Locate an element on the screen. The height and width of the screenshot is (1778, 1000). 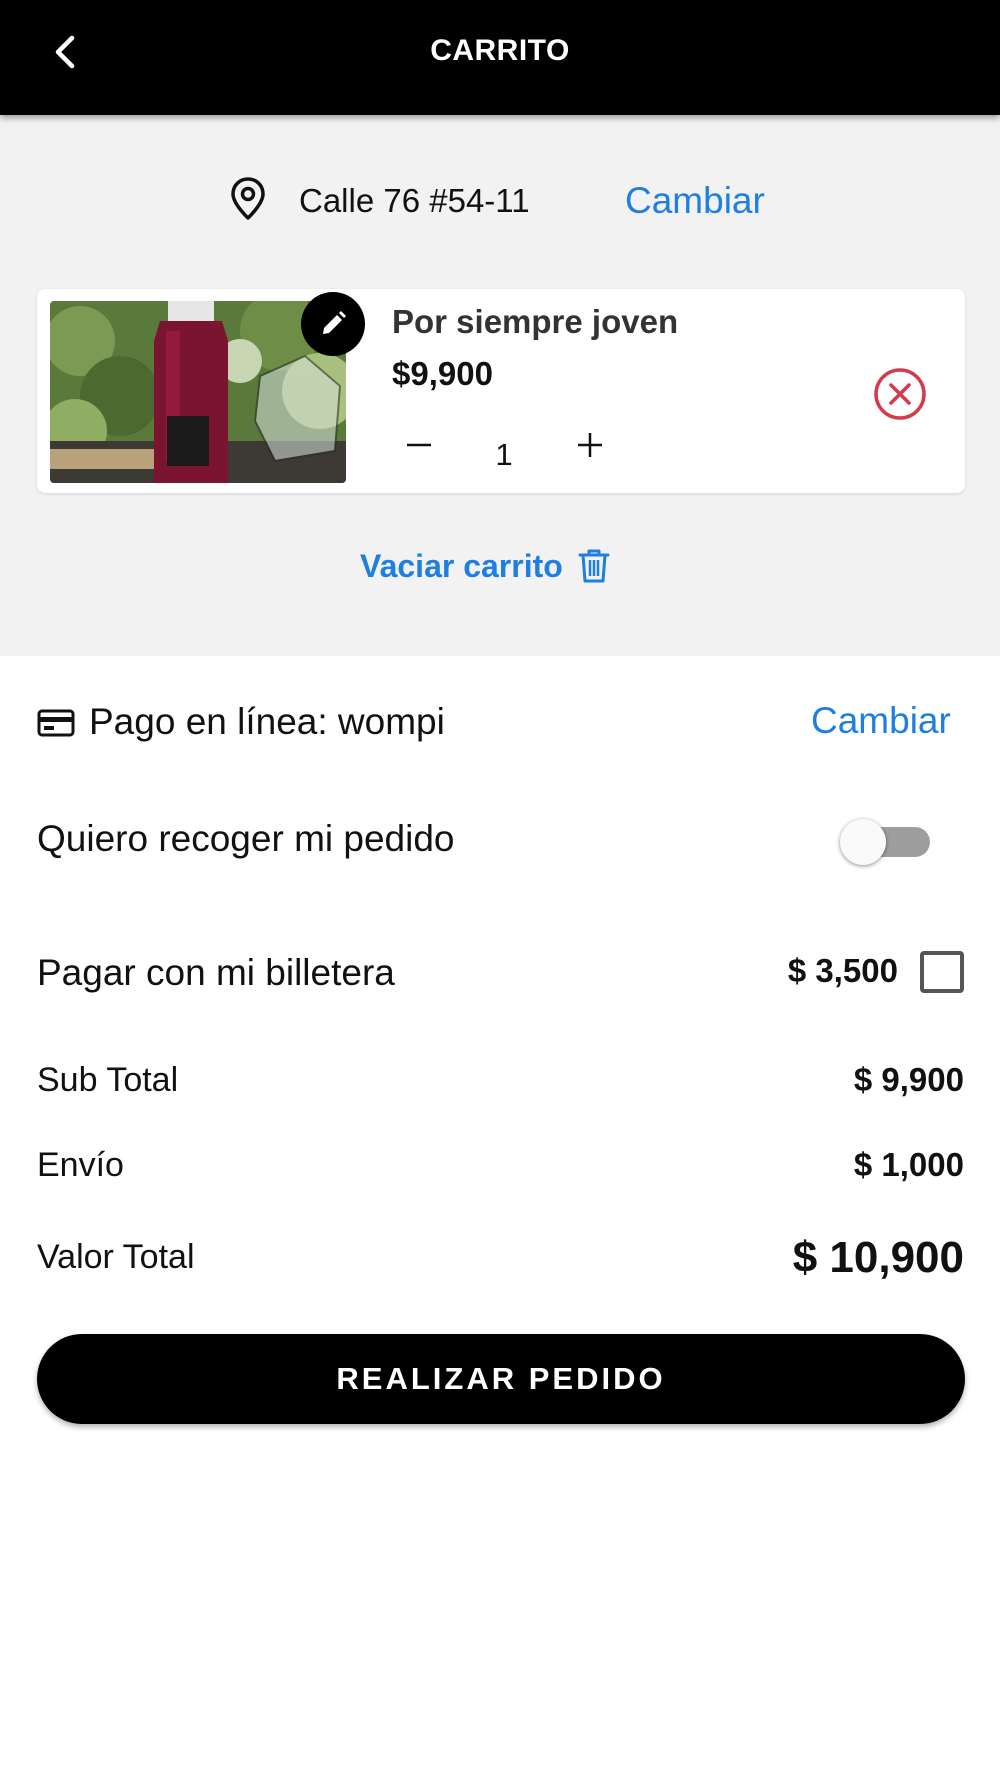
shipping-value: $ 1,000 is located at coordinates (908, 1164).